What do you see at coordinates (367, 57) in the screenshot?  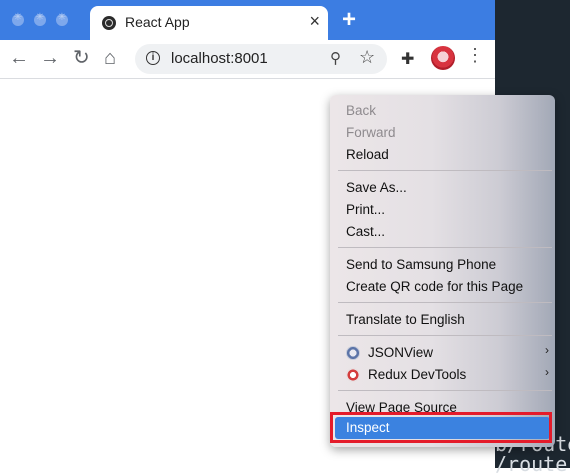 I see `bookmark-star-icon: ☆` at bounding box center [367, 57].